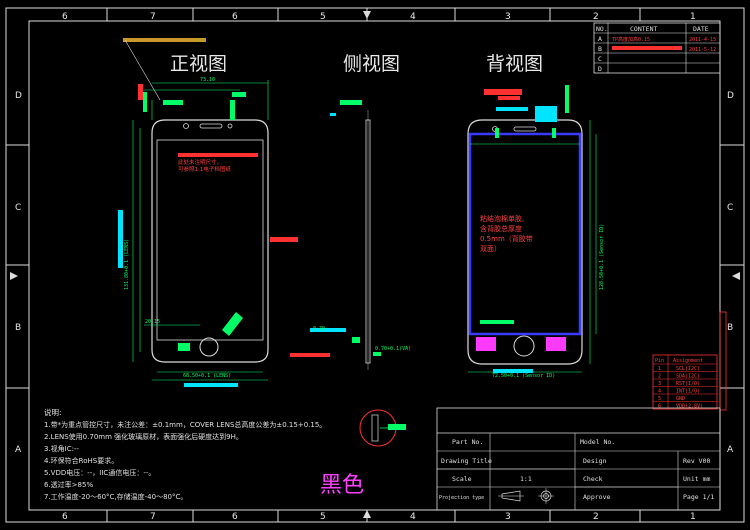  I want to click on zone-label-bottom: 4, so click(413, 517).